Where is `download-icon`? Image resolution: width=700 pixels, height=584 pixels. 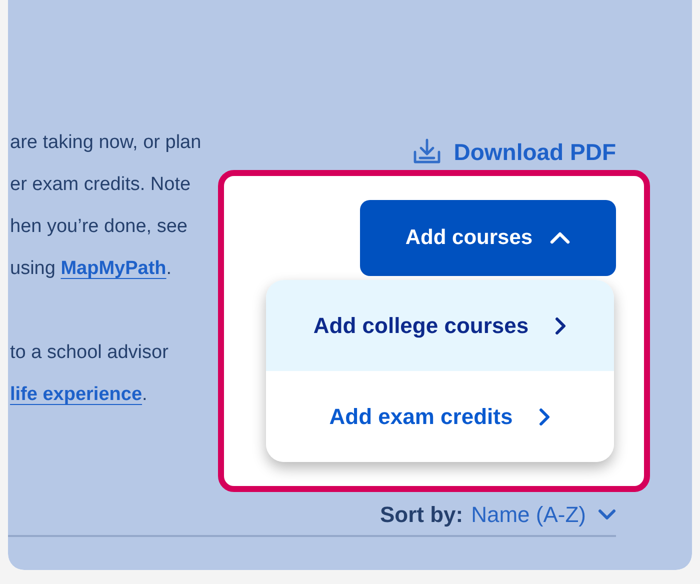
download-icon is located at coordinates (427, 152).